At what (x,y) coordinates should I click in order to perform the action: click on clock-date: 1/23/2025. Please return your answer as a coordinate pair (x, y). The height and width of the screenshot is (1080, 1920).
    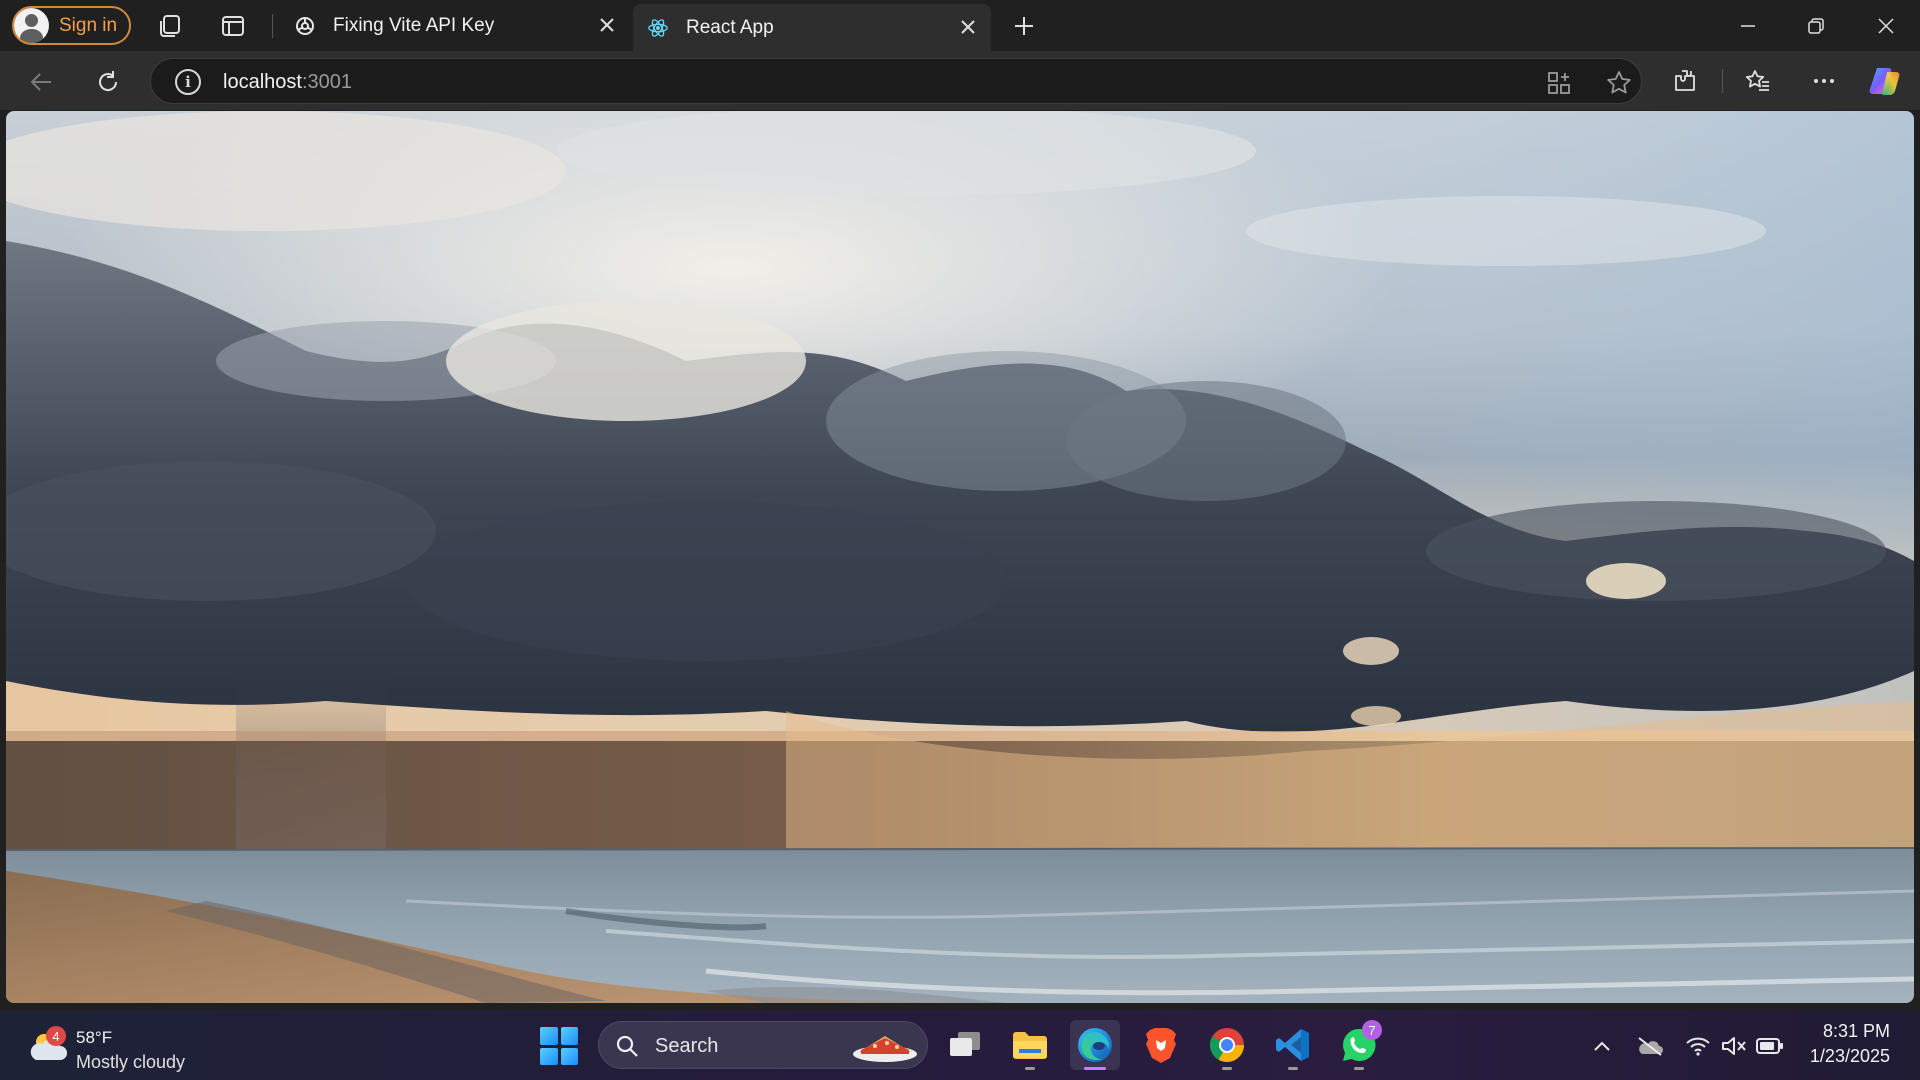
    Looking at the image, I should click on (1849, 1056).